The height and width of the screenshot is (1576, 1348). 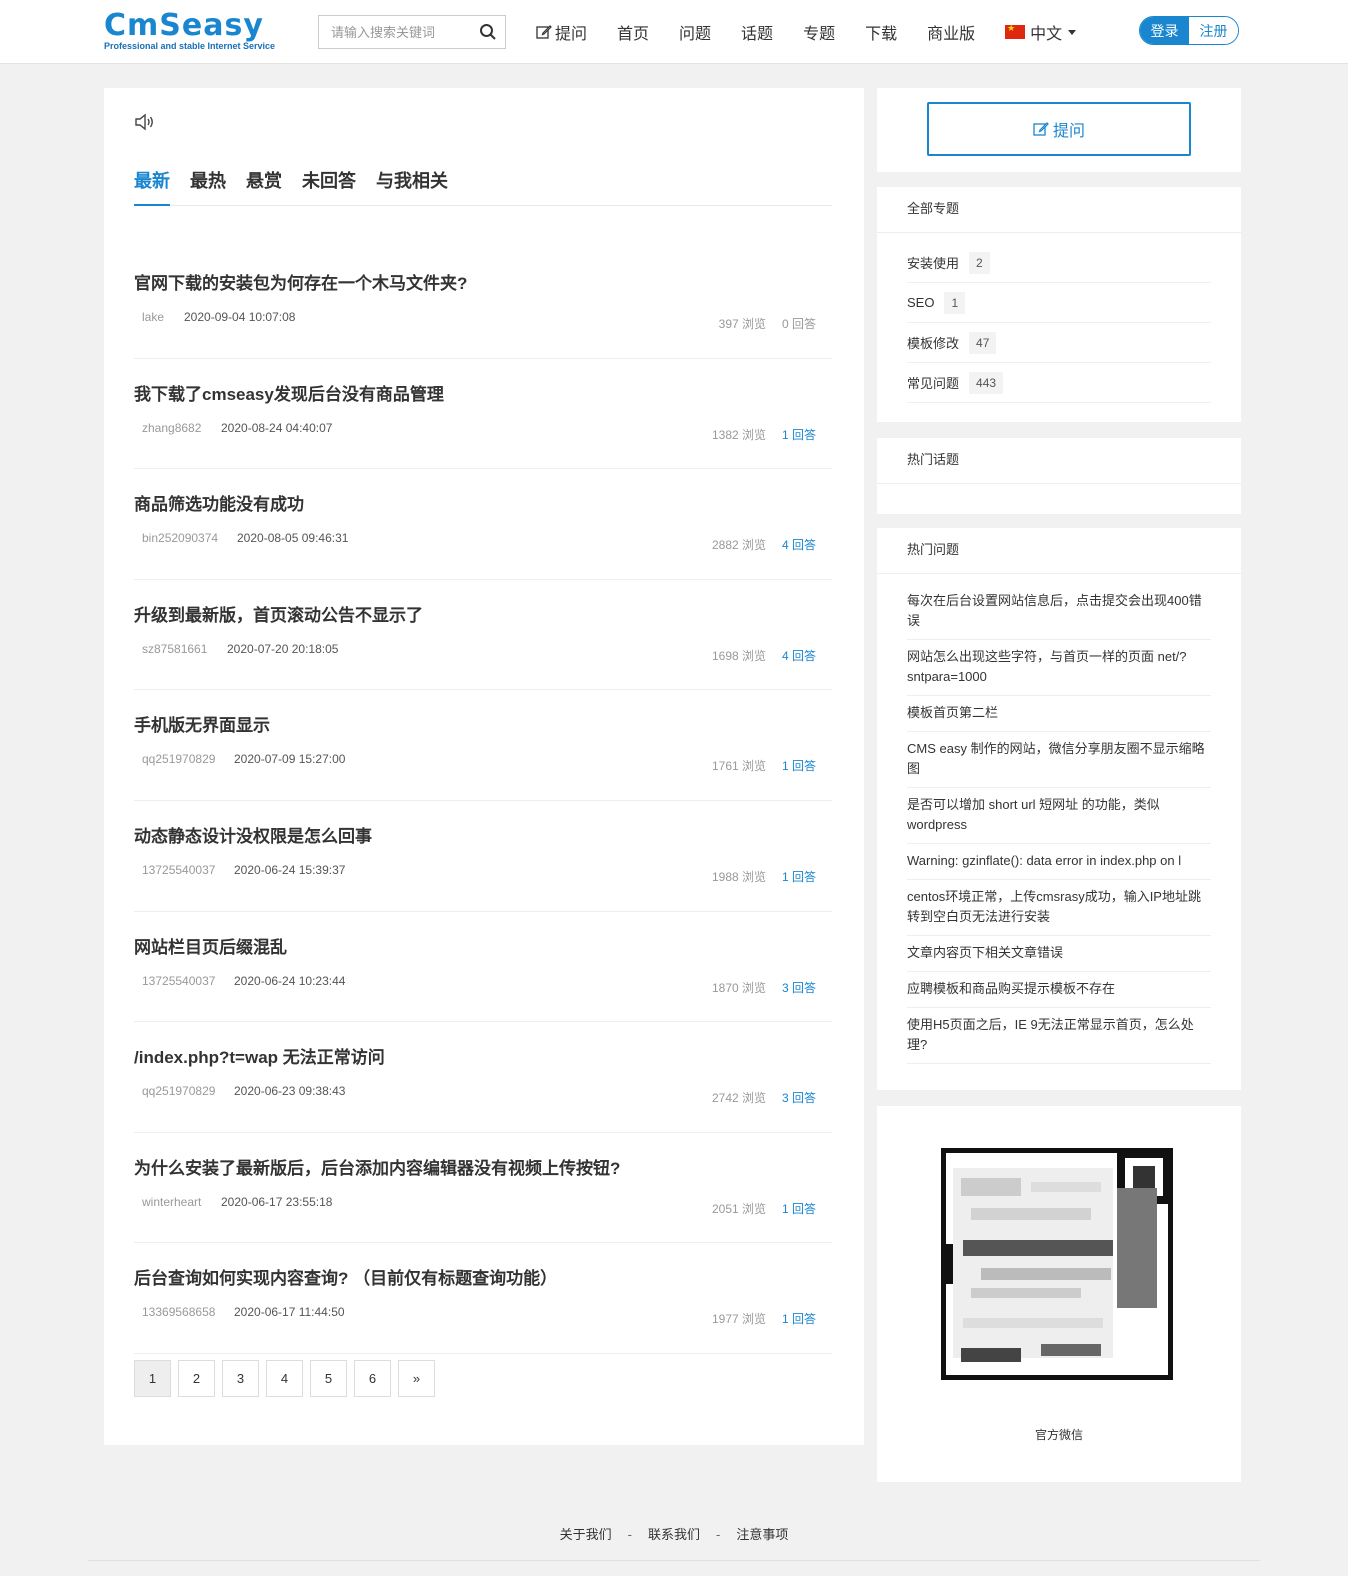 What do you see at coordinates (412, 188) in the screenshot?
I see `tab-related-to-me: 与我相关` at bounding box center [412, 188].